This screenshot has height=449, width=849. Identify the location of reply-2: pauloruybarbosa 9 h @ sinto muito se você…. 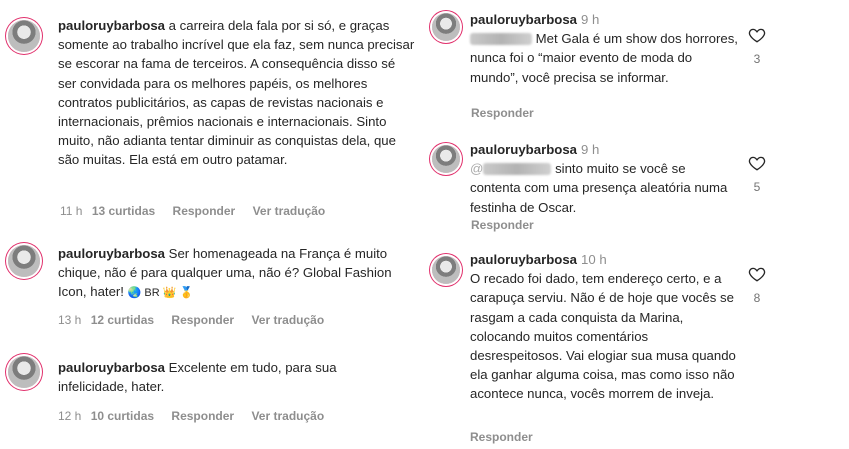
(602, 190).